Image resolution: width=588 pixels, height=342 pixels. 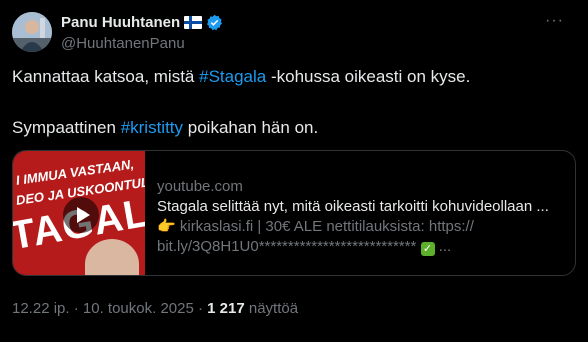 What do you see at coordinates (41, 308) in the screenshot?
I see `tweet-time: 12.22 ip.` at bounding box center [41, 308].